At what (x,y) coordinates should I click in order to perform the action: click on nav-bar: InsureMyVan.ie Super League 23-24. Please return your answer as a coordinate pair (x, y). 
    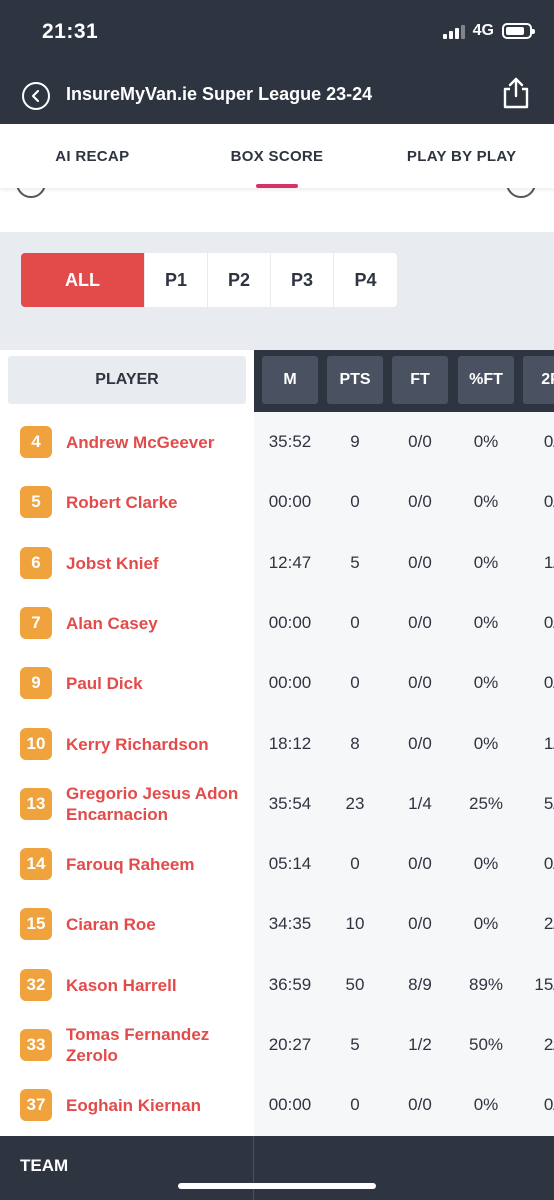
    Looking at the image, I should click on (277, 95).